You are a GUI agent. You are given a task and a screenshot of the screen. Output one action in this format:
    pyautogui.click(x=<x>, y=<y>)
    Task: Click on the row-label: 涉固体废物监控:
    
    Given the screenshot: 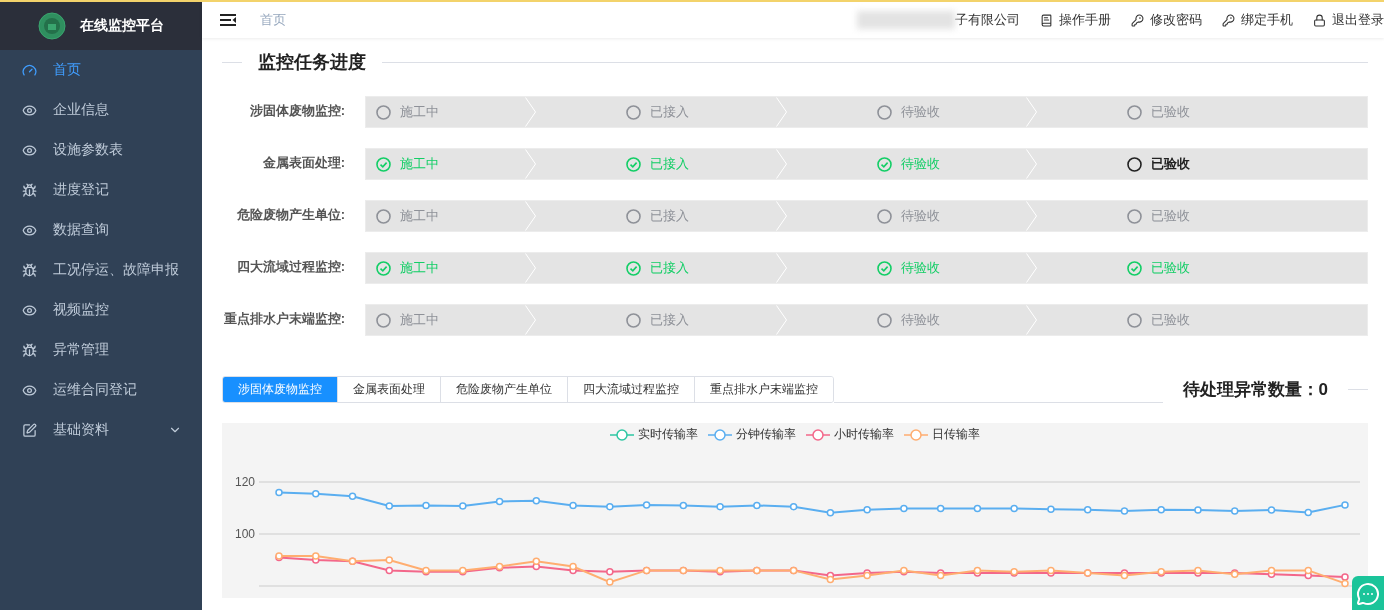 What is the action you would take?
    pyautogui.click(x=296, y=111)
    